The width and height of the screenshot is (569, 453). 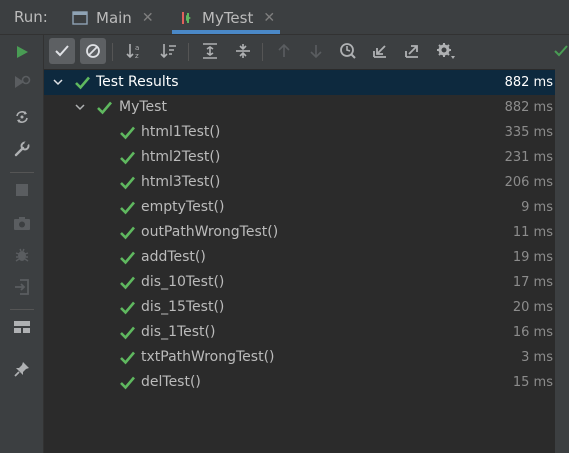 What do you see at coordinates (299, 157) in the screenshot?
I see `tree-row-test: html2Test() 231 ms` at bounding box center [299, 157].